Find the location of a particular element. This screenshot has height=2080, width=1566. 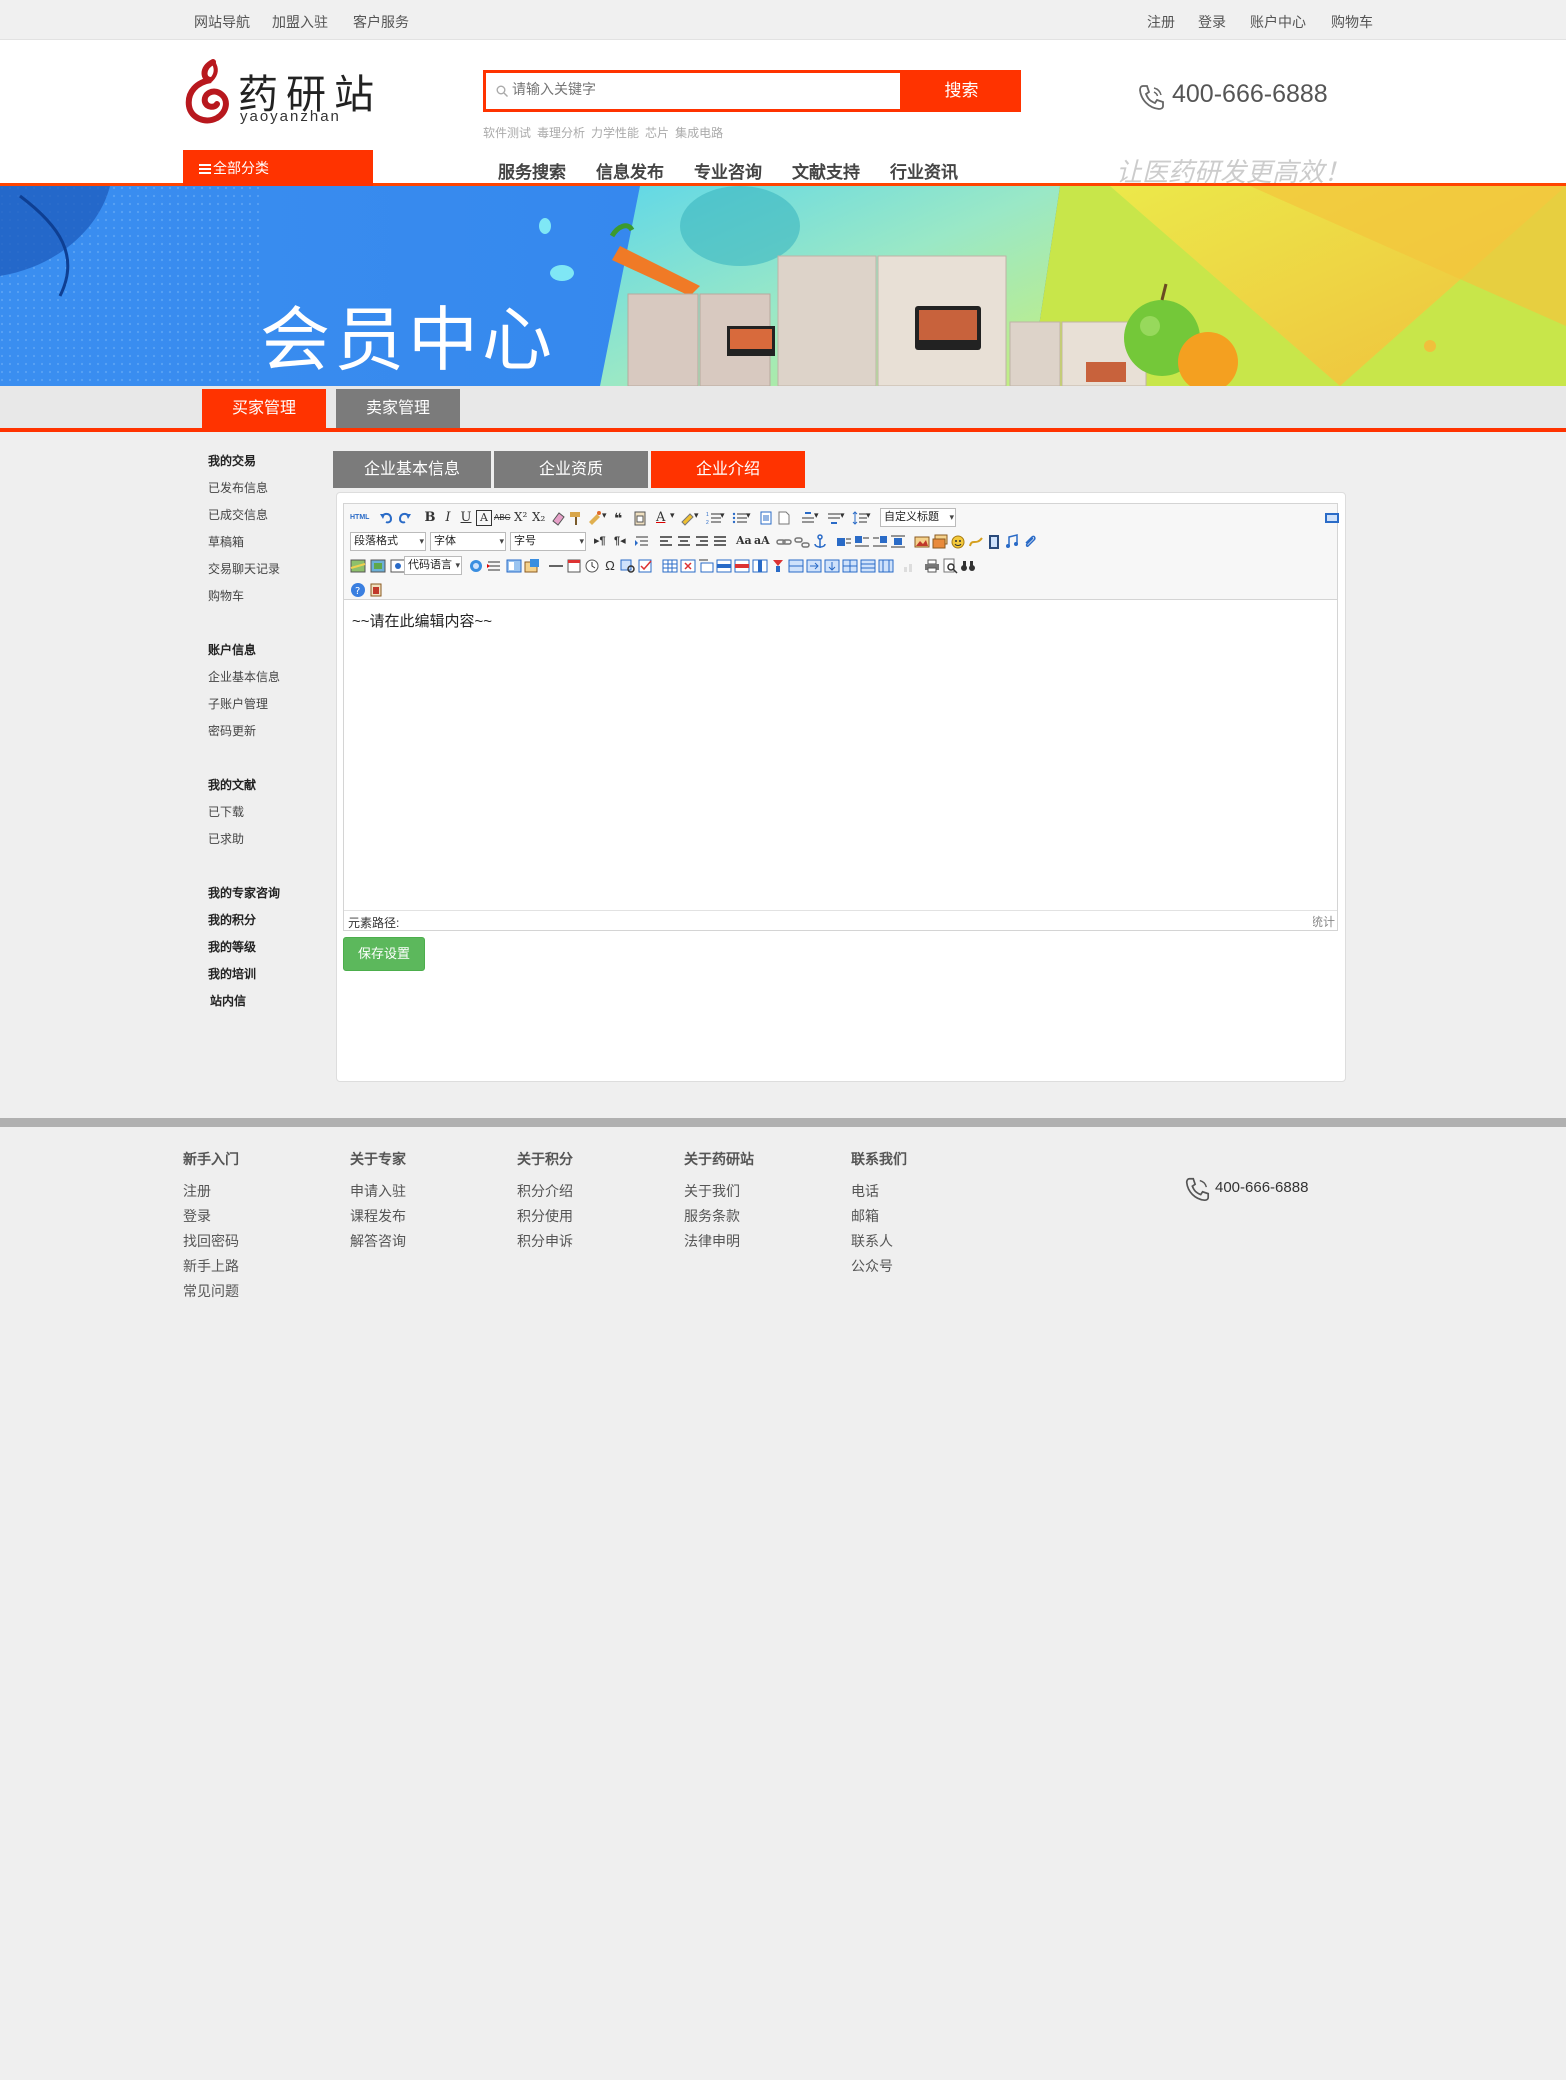

merge-cells-icon is located at coordinates (796, 566).